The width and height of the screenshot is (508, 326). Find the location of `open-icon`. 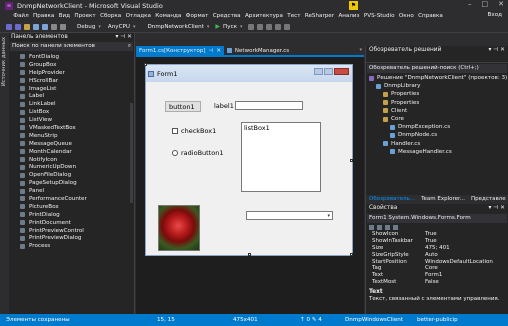

open-icon is located at coordinates (26, 26).